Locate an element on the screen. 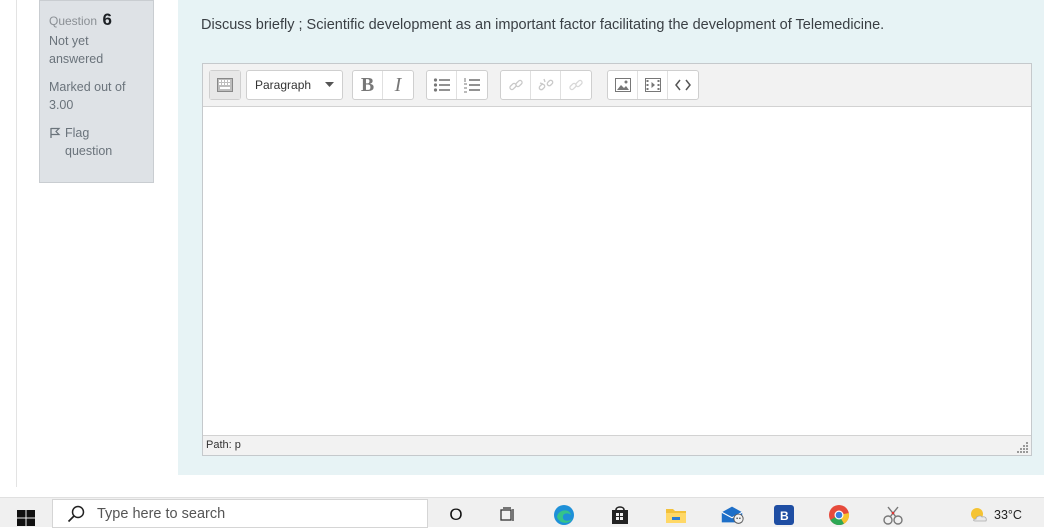 This screenshot has height=528, width=1044. windows-taskbar: Type here to search O B 33°C is located at coordinates (522, 512).